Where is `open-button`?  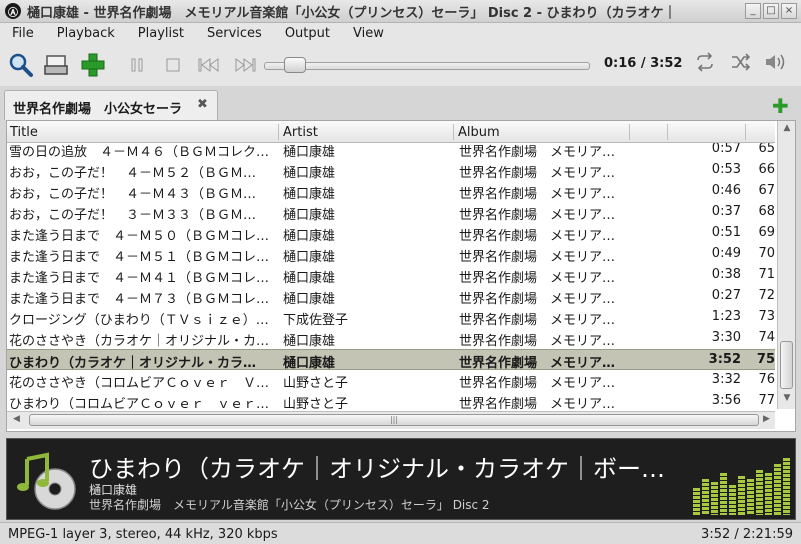
open-button is located at coordinates (57, 65).